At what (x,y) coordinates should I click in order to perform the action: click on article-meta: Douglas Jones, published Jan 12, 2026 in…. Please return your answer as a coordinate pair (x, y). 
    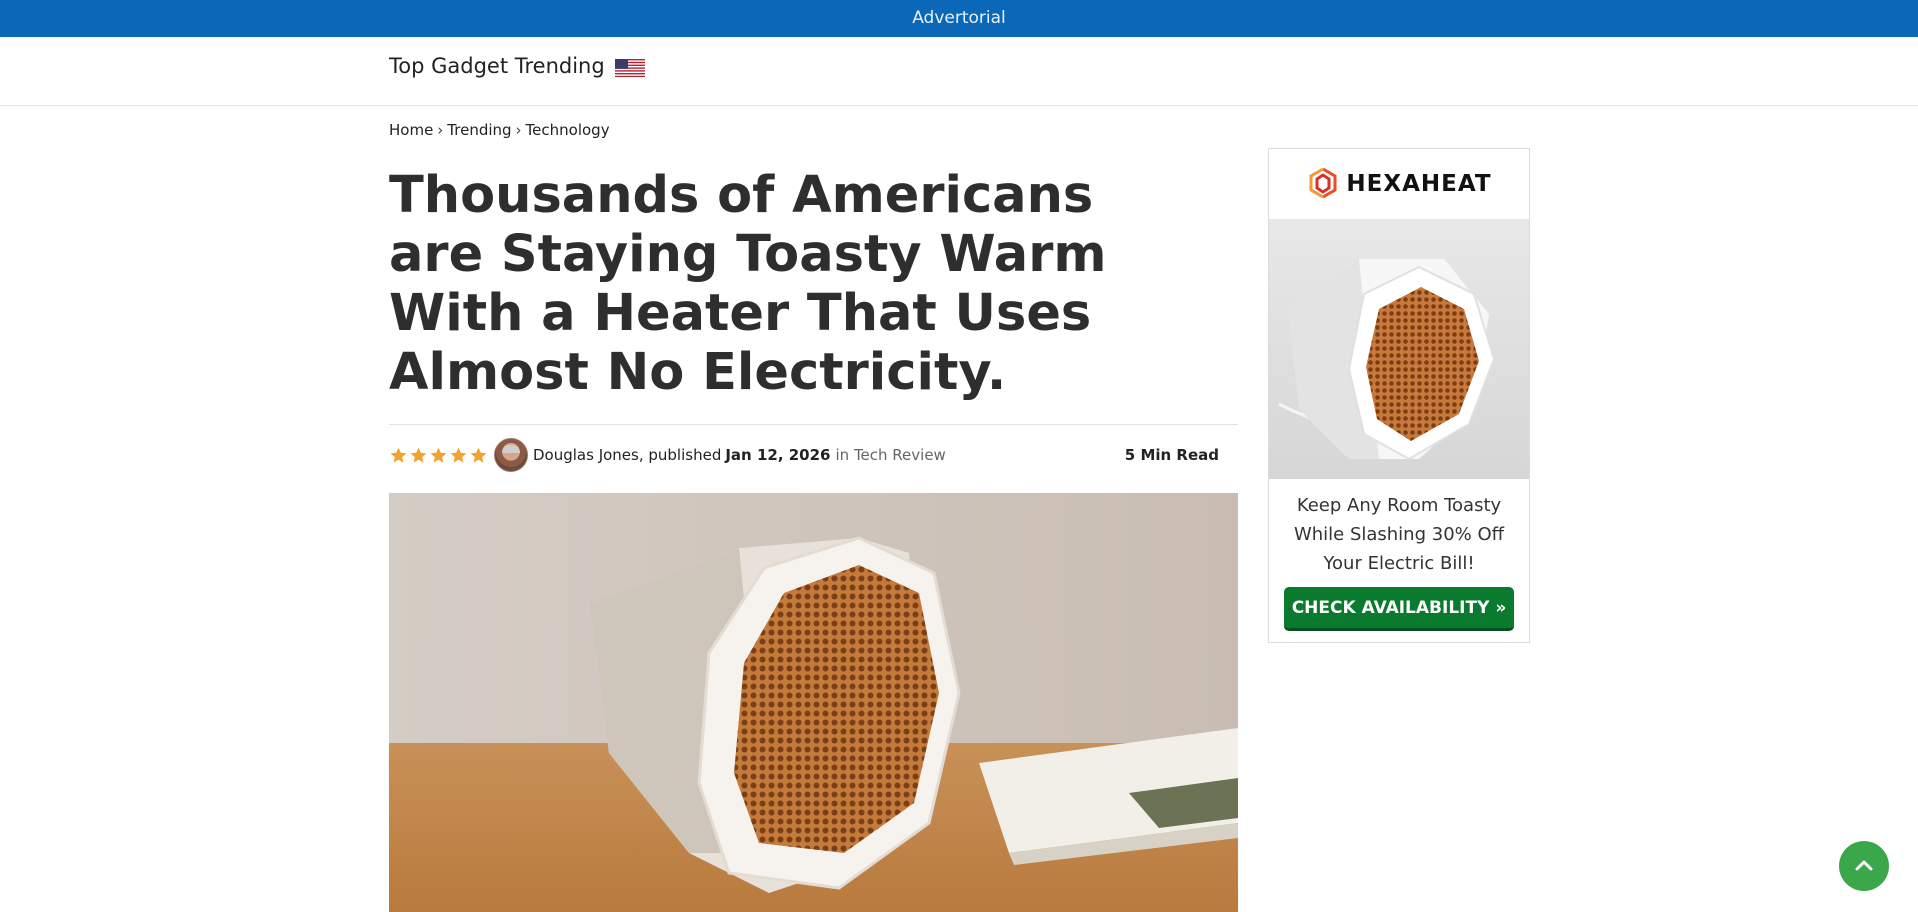
    Looking at the image, I should click on (804, 455).